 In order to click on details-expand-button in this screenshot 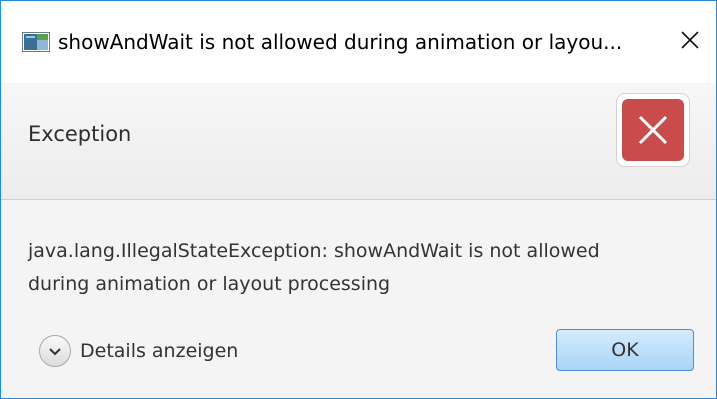, I will do `click(55, 351)`.